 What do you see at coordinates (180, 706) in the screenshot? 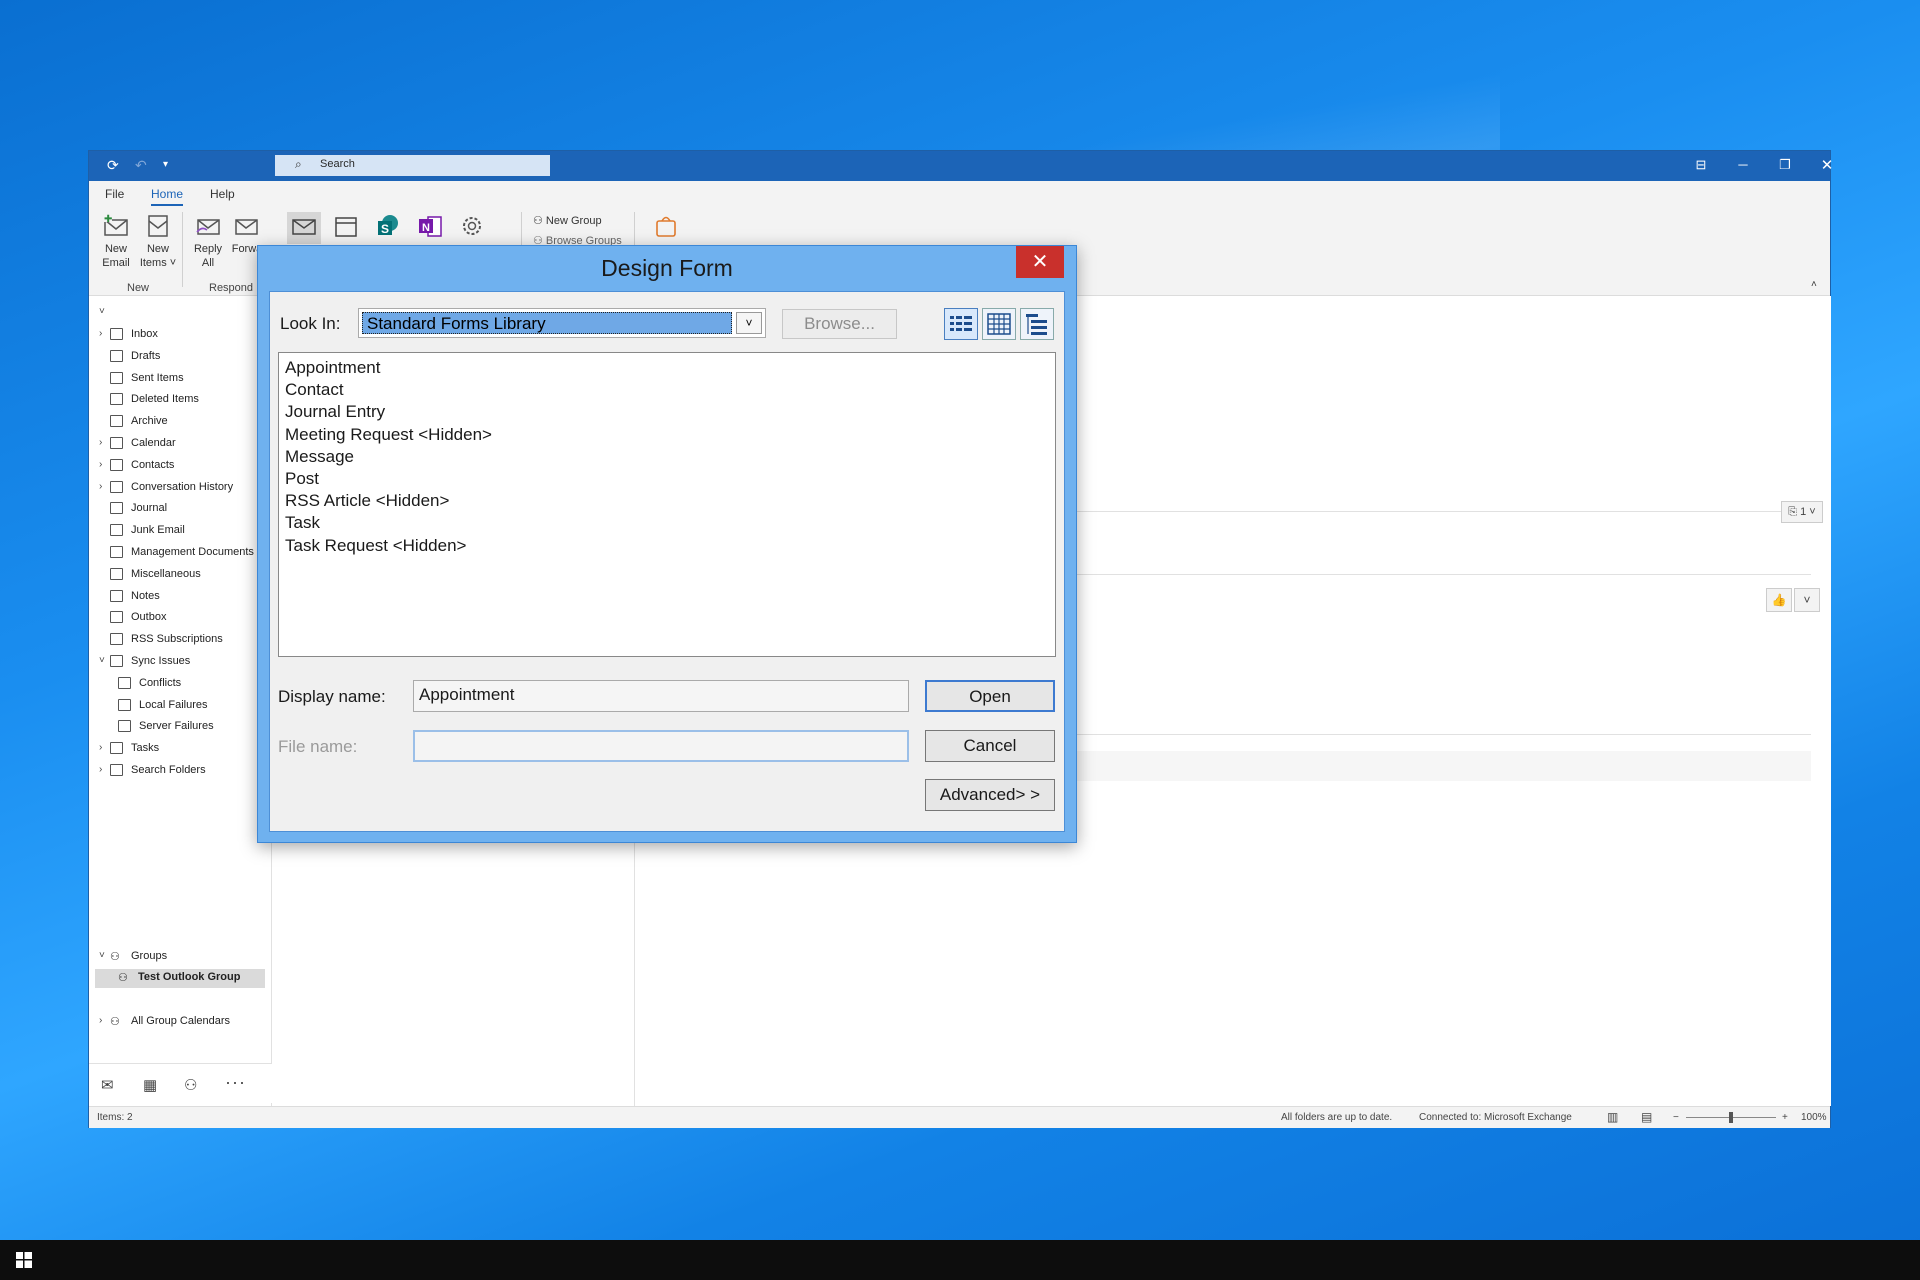
I see `nav-item: Local Failures` at bounding box center [180, 706].